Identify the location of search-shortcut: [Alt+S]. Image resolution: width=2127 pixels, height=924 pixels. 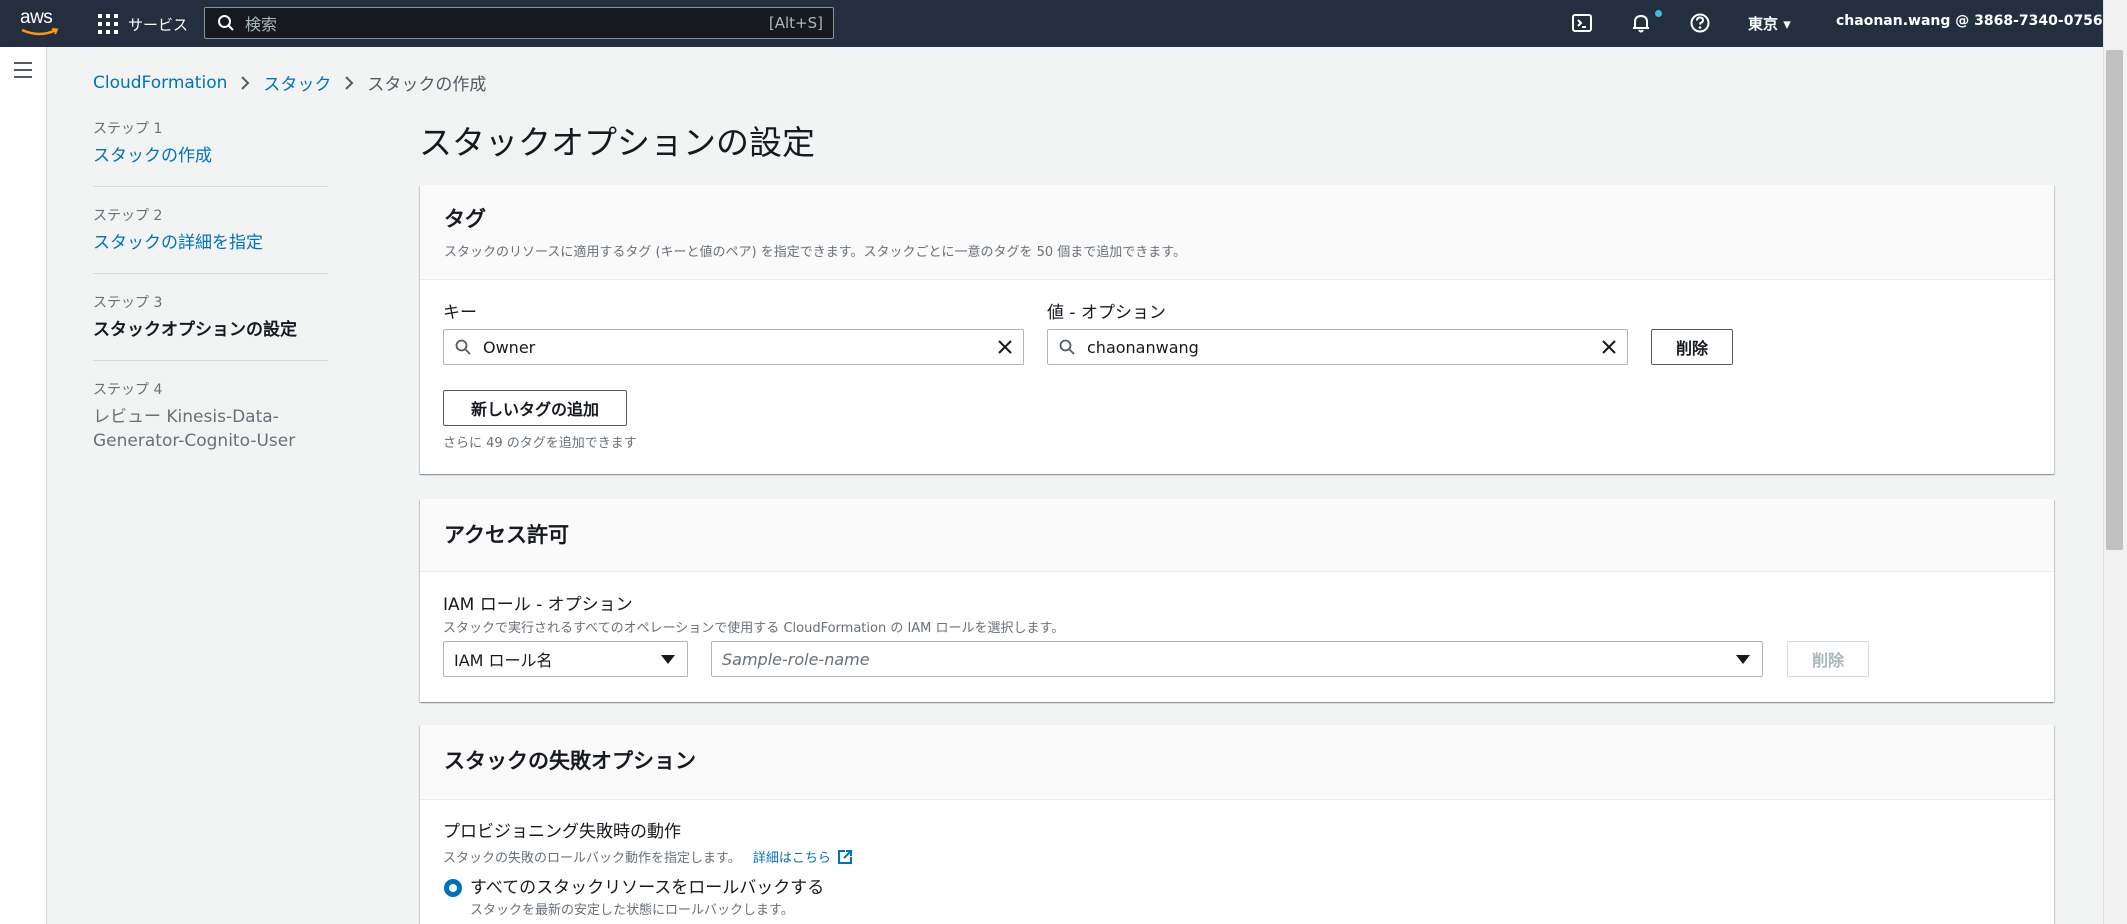
(795, 23).